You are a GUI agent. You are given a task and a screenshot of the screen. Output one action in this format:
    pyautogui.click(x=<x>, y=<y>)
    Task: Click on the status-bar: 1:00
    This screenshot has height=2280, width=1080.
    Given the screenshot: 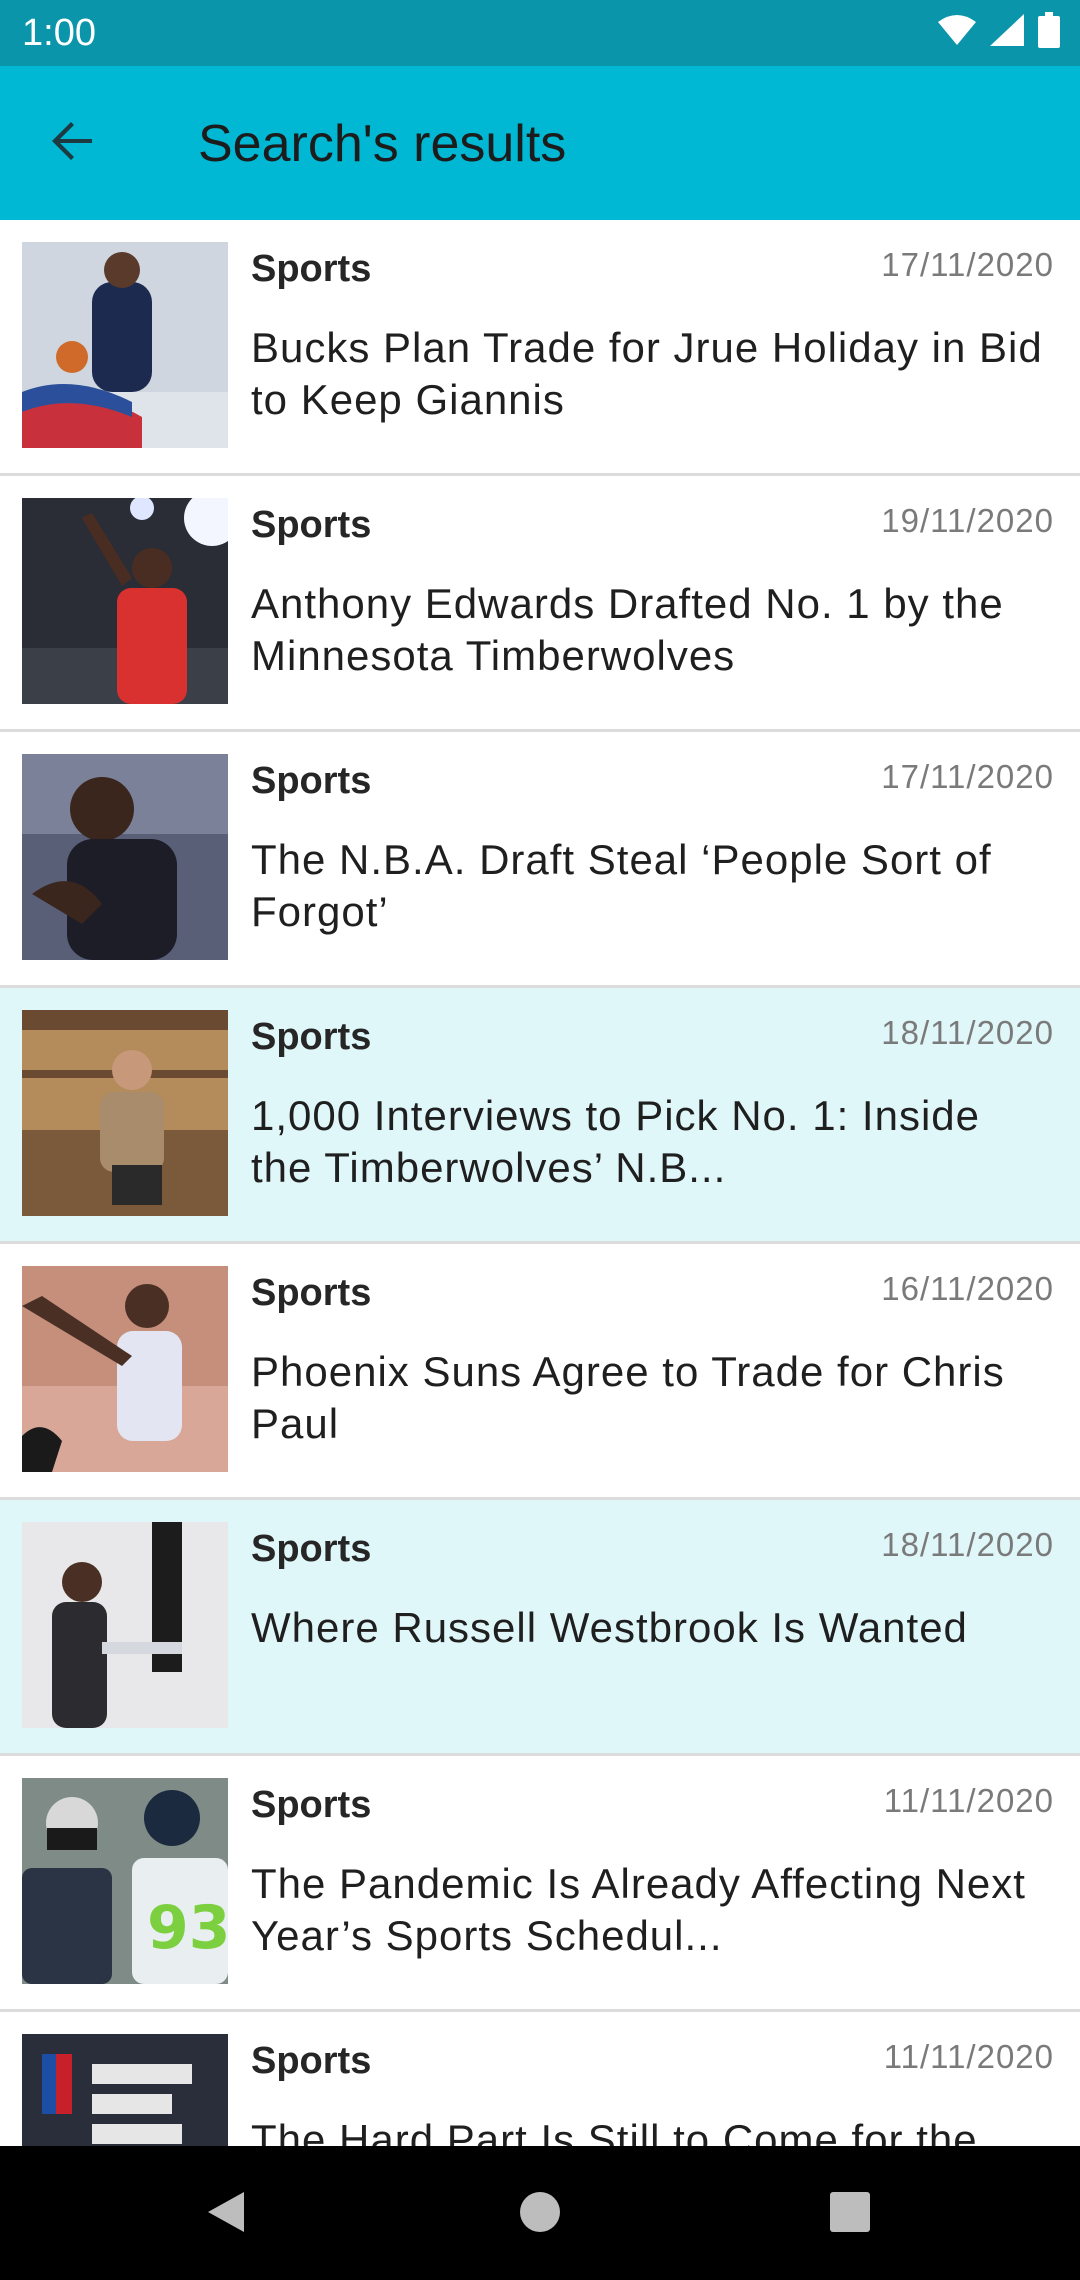 What is the action you would take?
    pyautogui.click(x=540, y=33)
    